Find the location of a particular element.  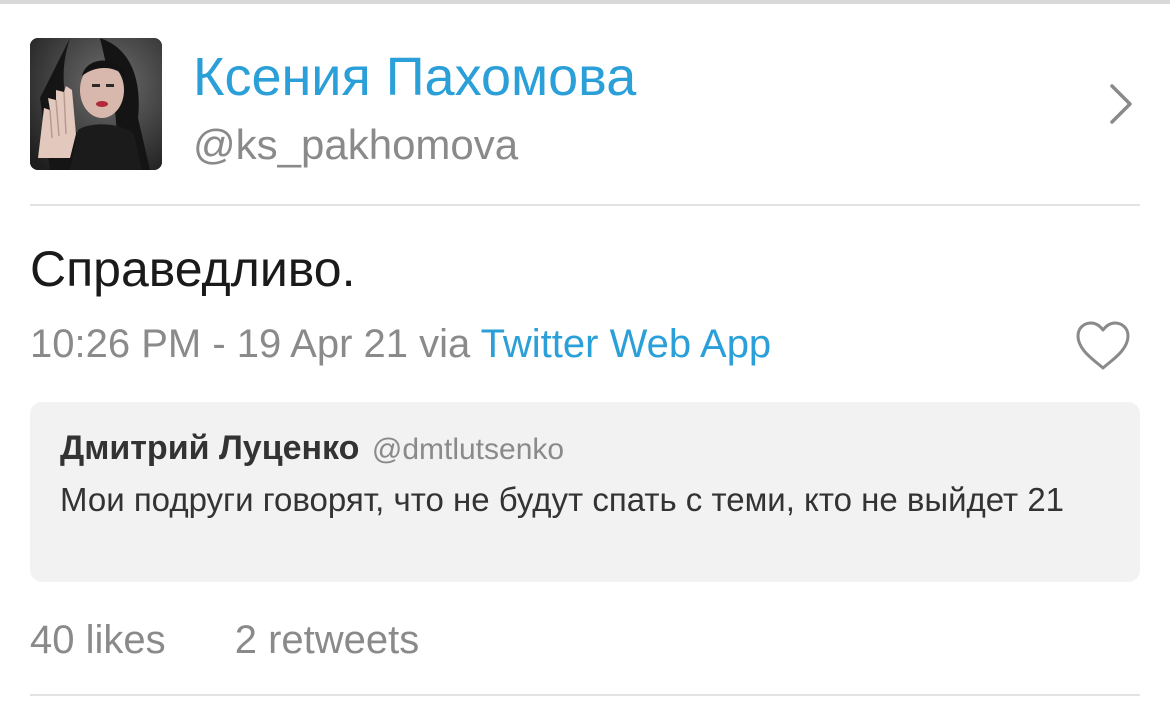

quoted-author-name: Дмитрий Луценко is located at coordinates (210, 448).